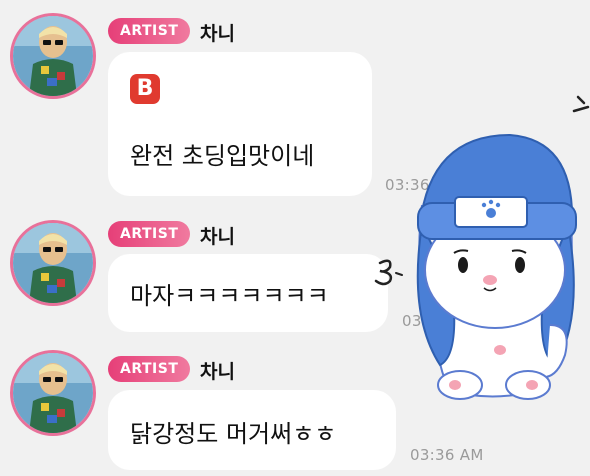 The height and width of the screenshot is (476, 590). What do you see at coordinates (229, 296) in the screenshot?
I see `message-text: 마자ㅋㅋㅋㅋㅋㅋㅋ` at bounding box center [229, 296].